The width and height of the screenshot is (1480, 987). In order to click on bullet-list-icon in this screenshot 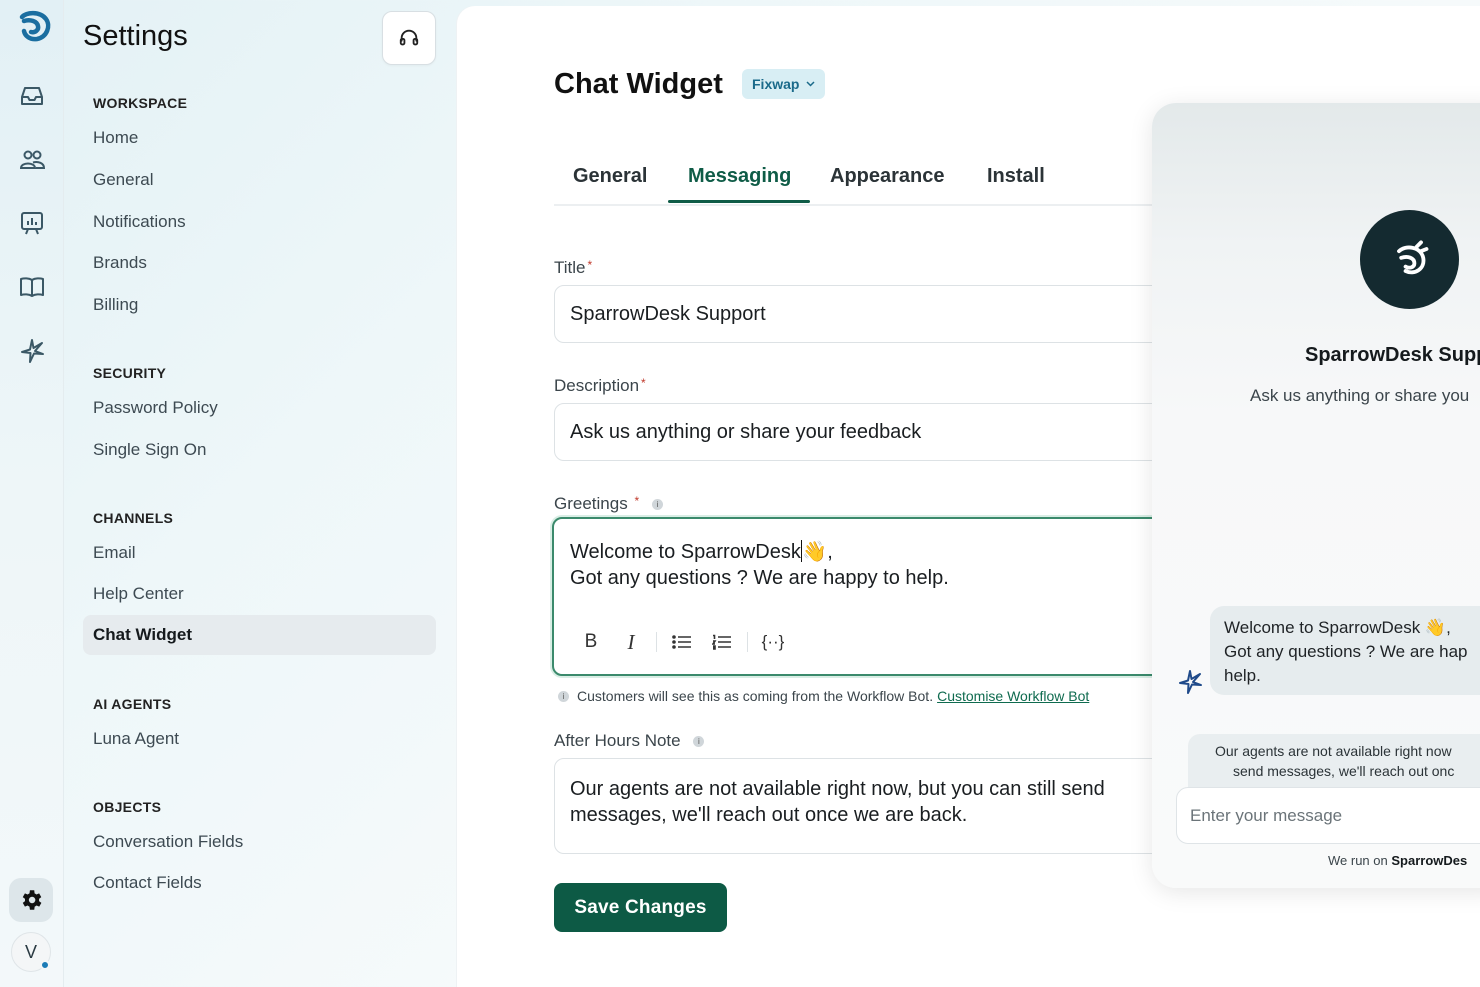, I will do `click(682, 642)`.